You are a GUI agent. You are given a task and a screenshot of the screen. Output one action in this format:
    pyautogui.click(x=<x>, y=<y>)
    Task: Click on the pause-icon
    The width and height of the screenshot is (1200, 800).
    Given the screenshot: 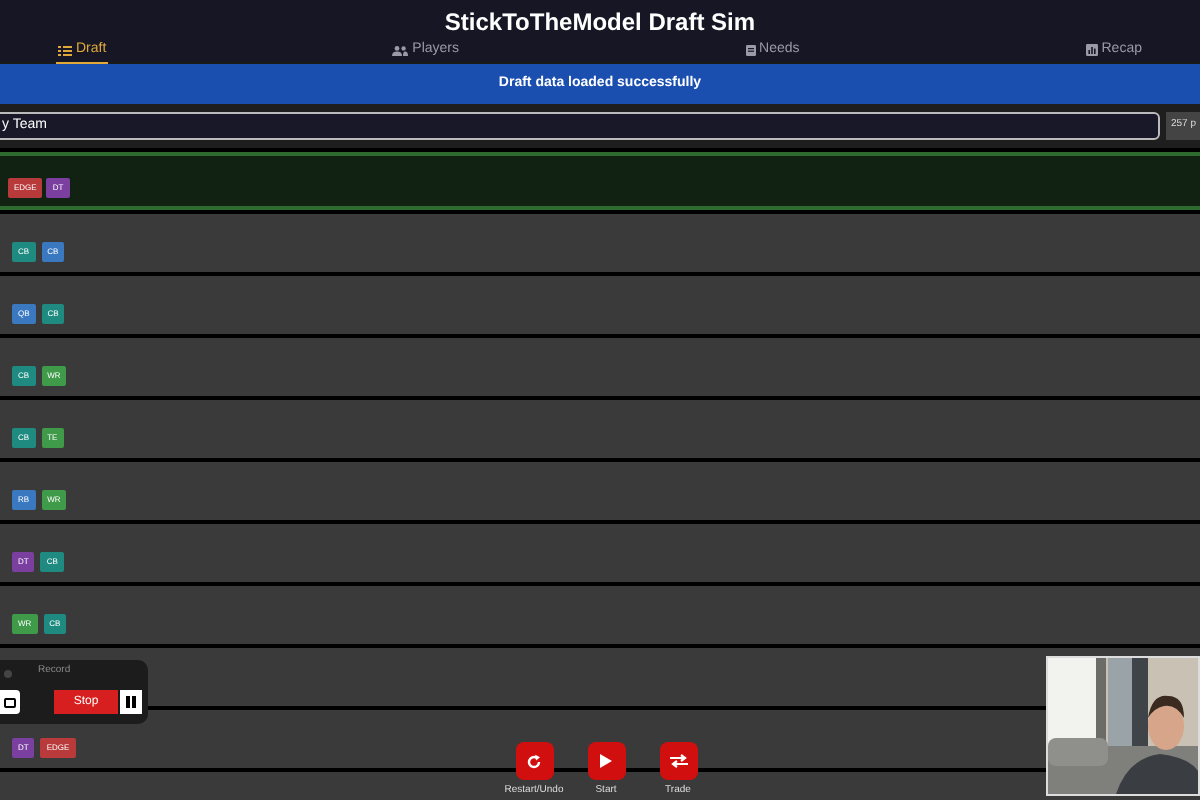 What is the action you would take?
    pyautogui.click(x=131, y=702)
    